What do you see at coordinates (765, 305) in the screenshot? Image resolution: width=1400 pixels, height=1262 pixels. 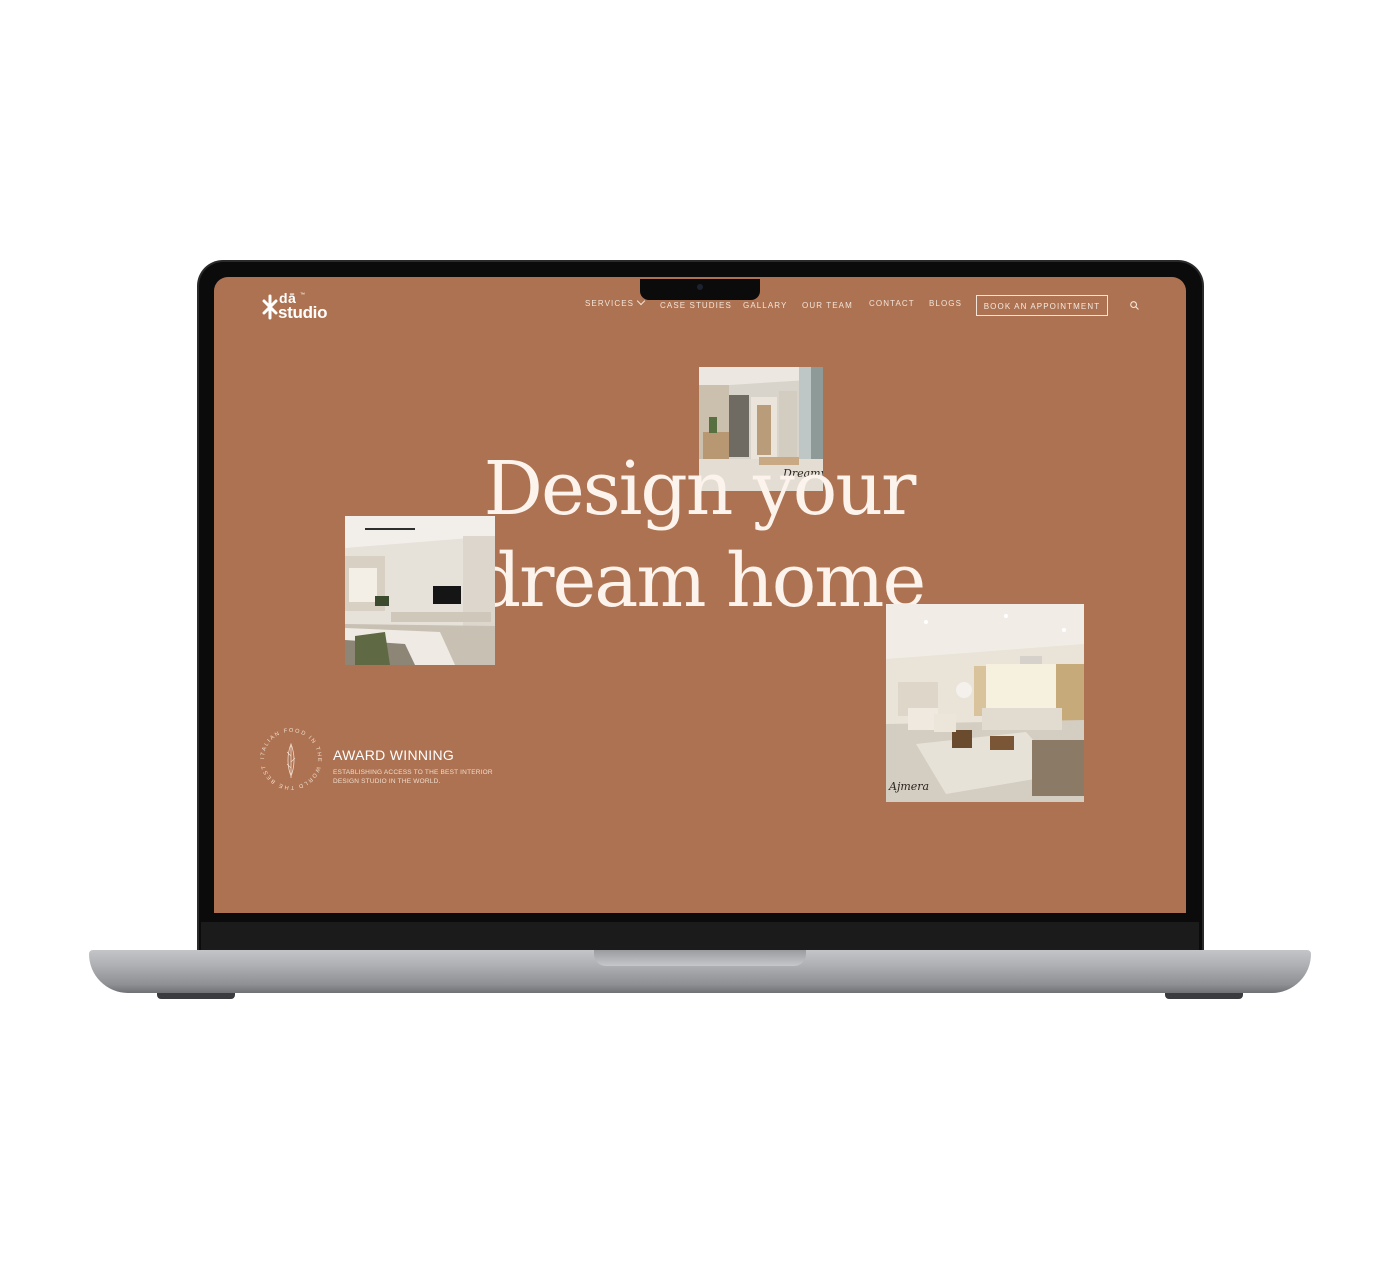 I see `nav-gallary: GALLARY` at bounding box center [765, 305].